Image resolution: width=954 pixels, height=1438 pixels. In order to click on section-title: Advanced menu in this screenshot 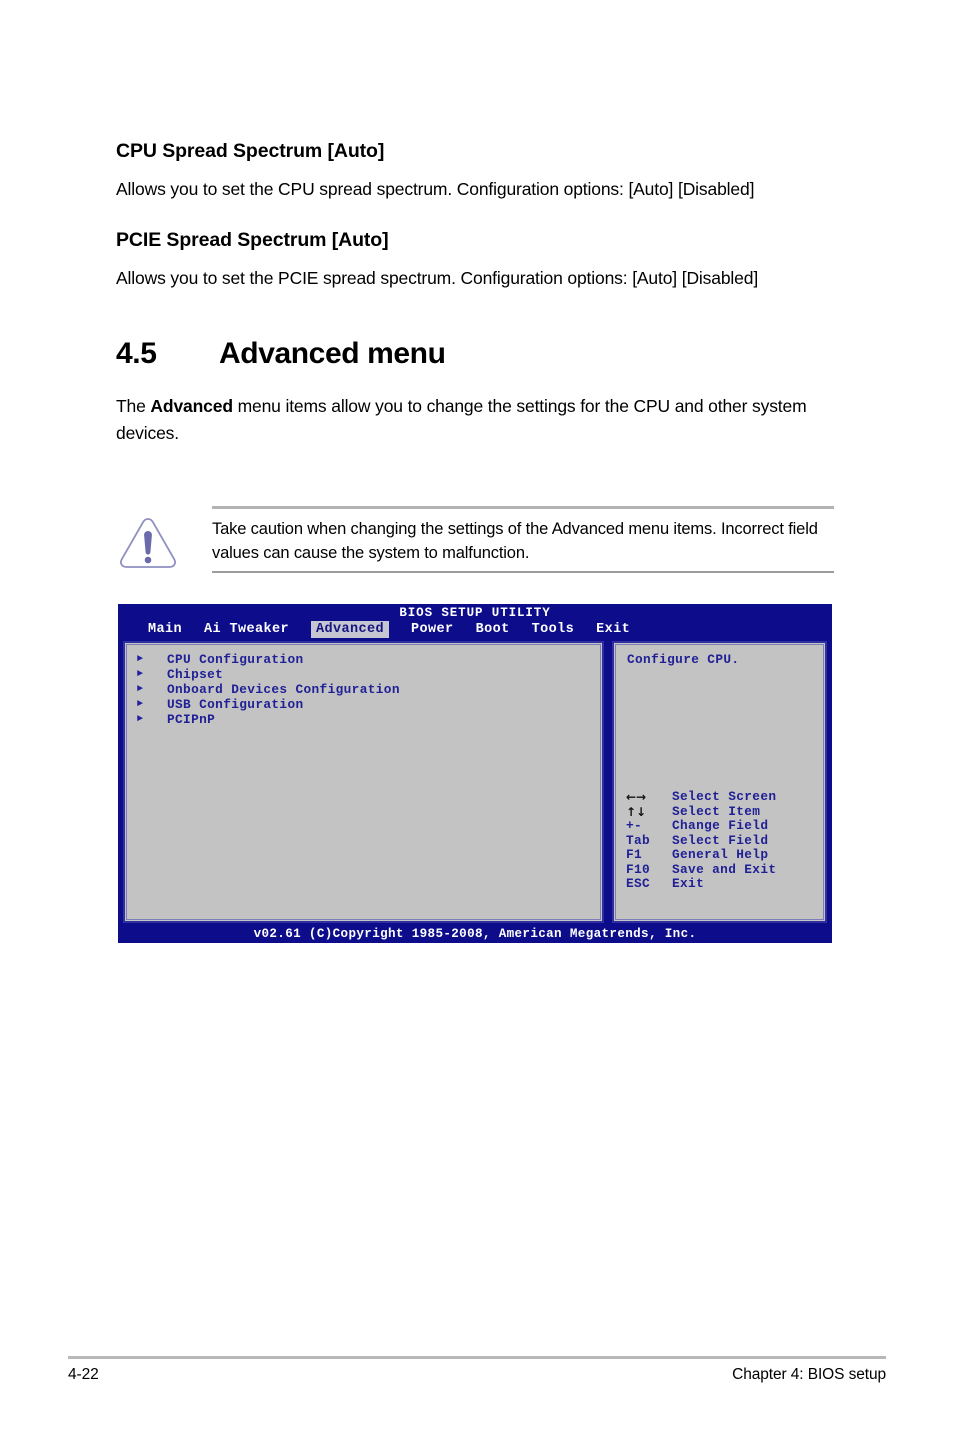, I will do `click(332, 354)`.